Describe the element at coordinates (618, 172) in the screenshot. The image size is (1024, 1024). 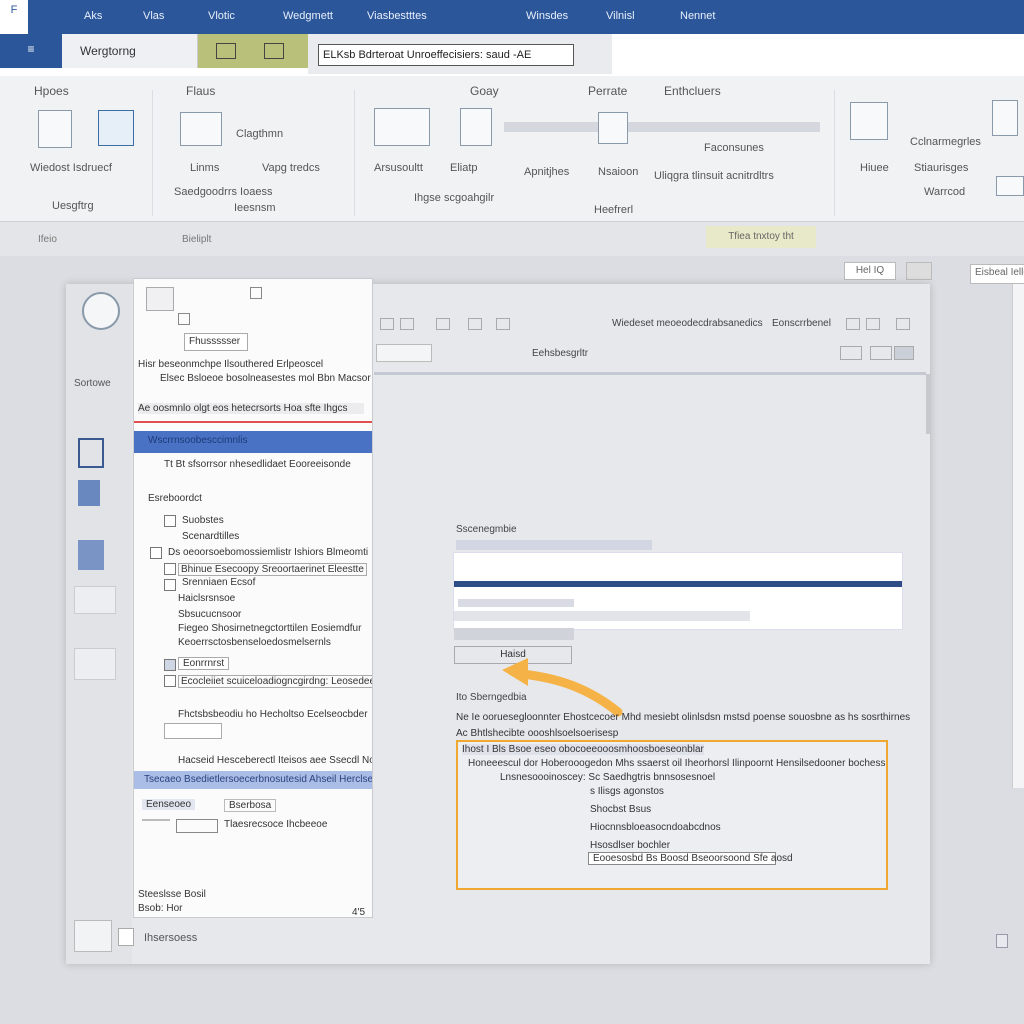
I see `ribbon-label: Nsaioon` at that location.